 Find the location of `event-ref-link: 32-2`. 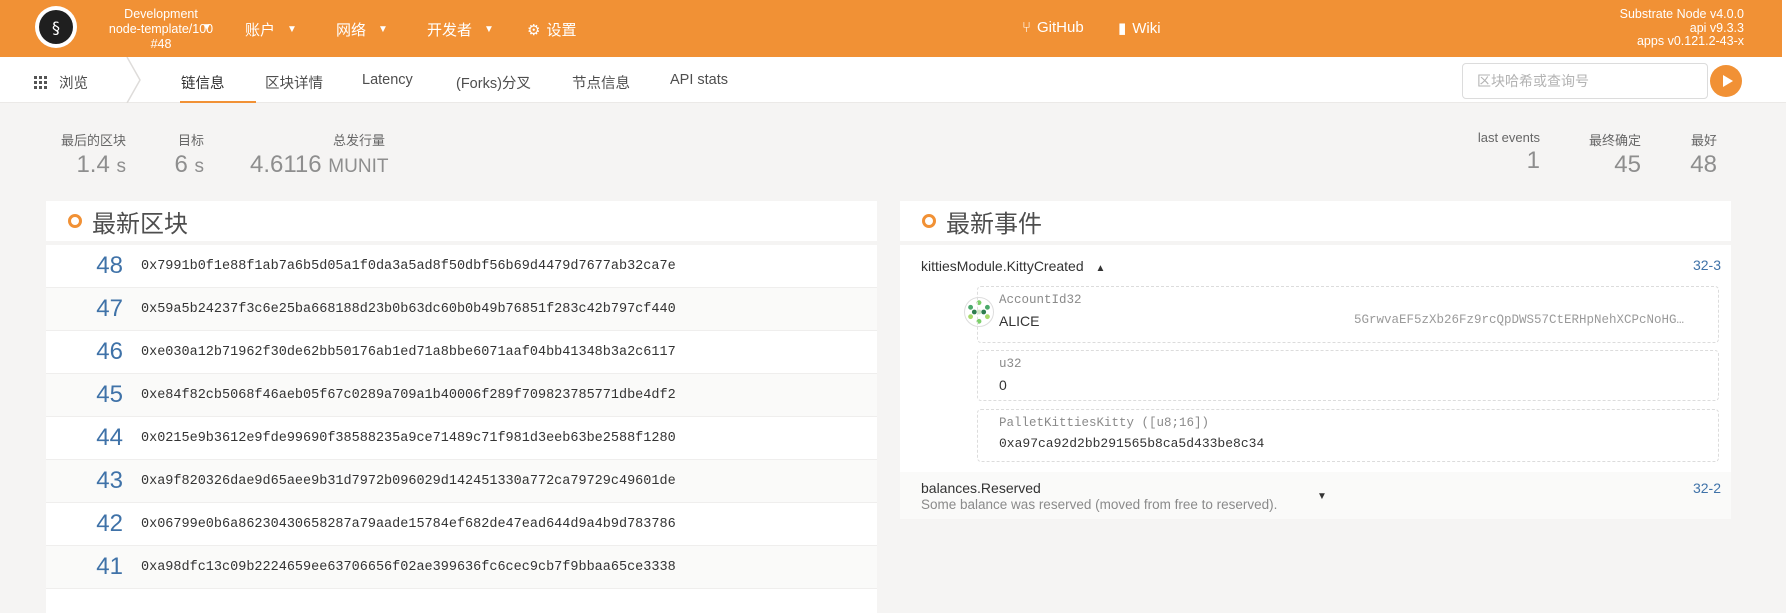

event-ref-link: 32-2 is located at coordinates (1707, 488).